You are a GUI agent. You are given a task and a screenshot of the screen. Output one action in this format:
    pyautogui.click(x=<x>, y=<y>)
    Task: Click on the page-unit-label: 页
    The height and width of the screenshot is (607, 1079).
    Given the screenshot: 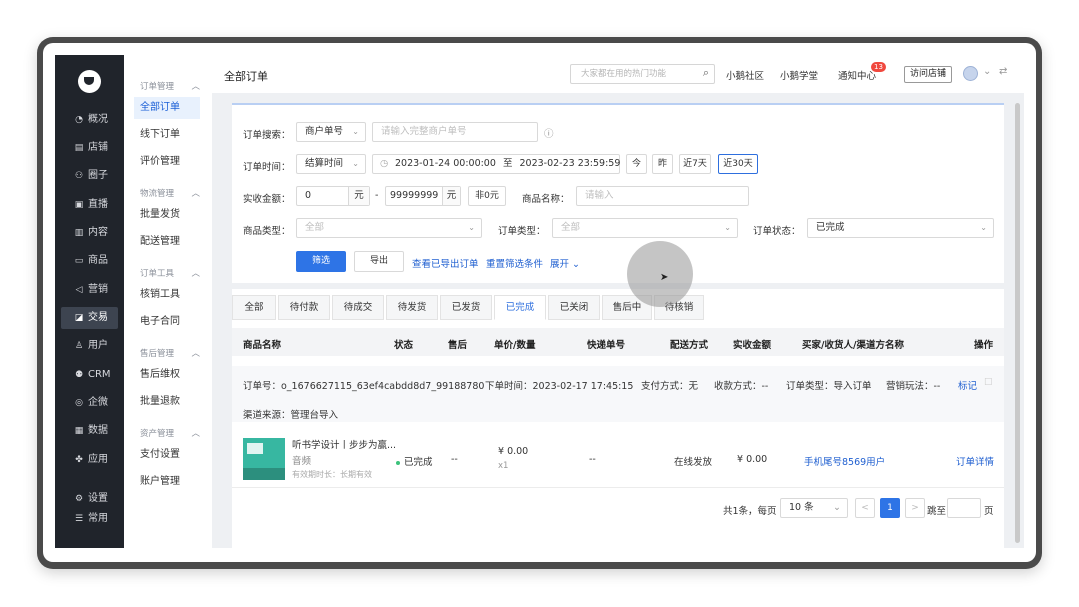 What is the action you would take?
    pyautogui.click(x=989, y=511)
    